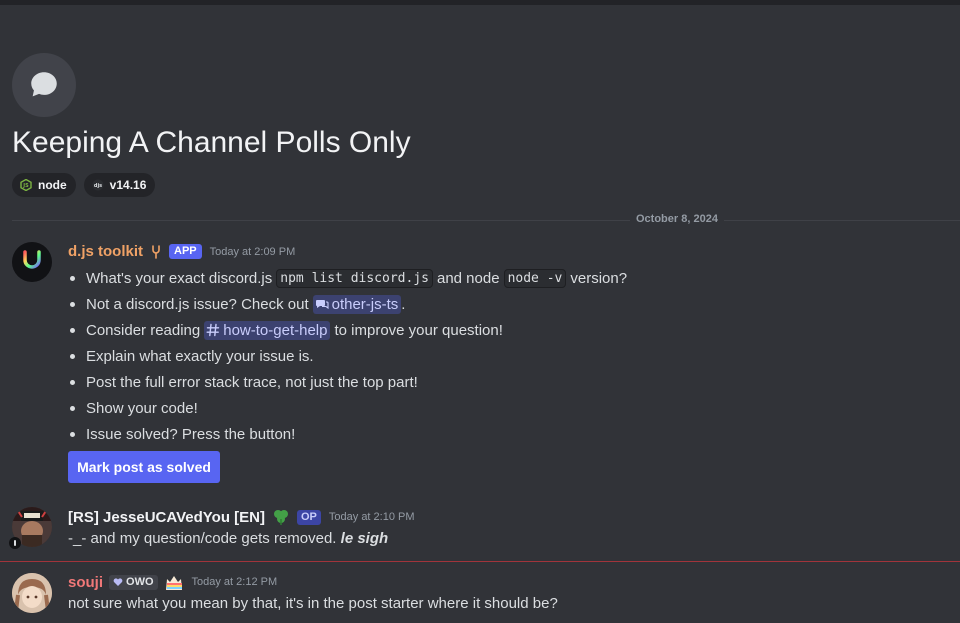 The image size is (960, 623). I want to click on forum-channel-icon, so click(322, 305).